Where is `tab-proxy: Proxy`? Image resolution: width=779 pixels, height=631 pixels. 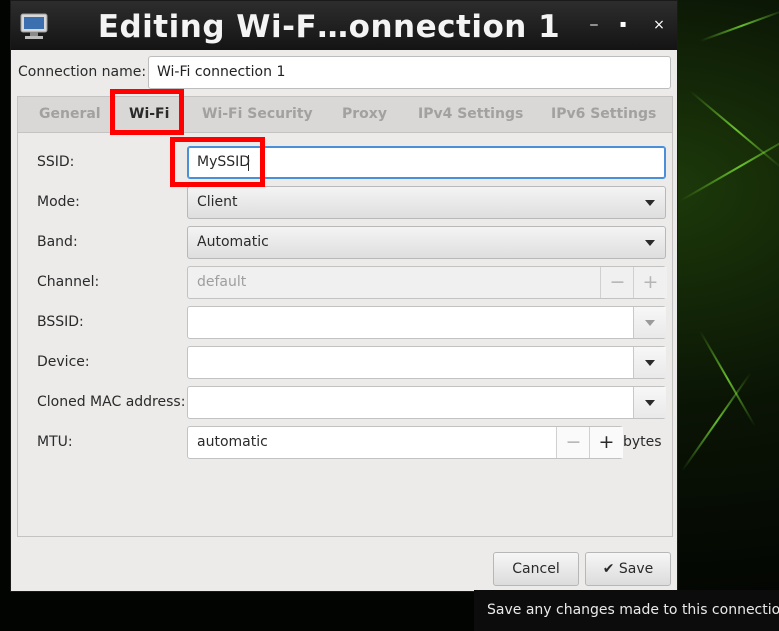
tab-proxy: Proxy is located at coordinates (364, 114).